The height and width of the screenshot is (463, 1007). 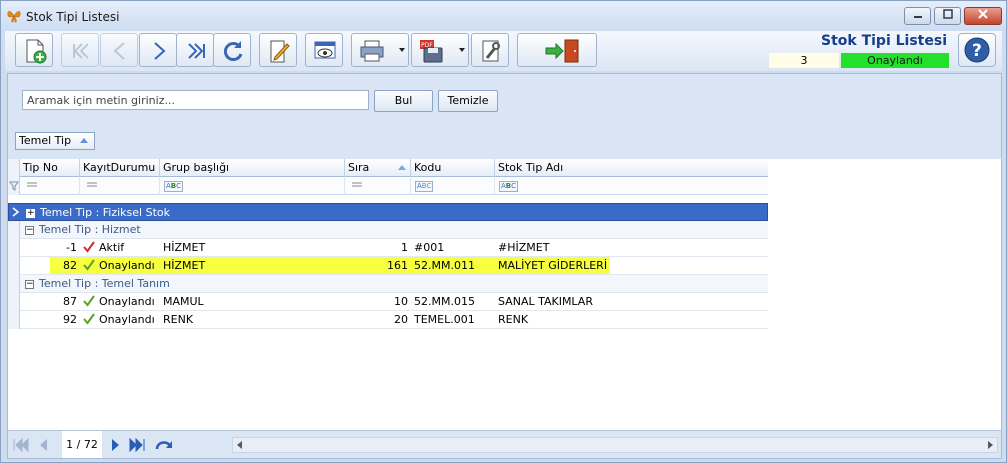 I want to click on last-record-button, so click(x=195, y=50).